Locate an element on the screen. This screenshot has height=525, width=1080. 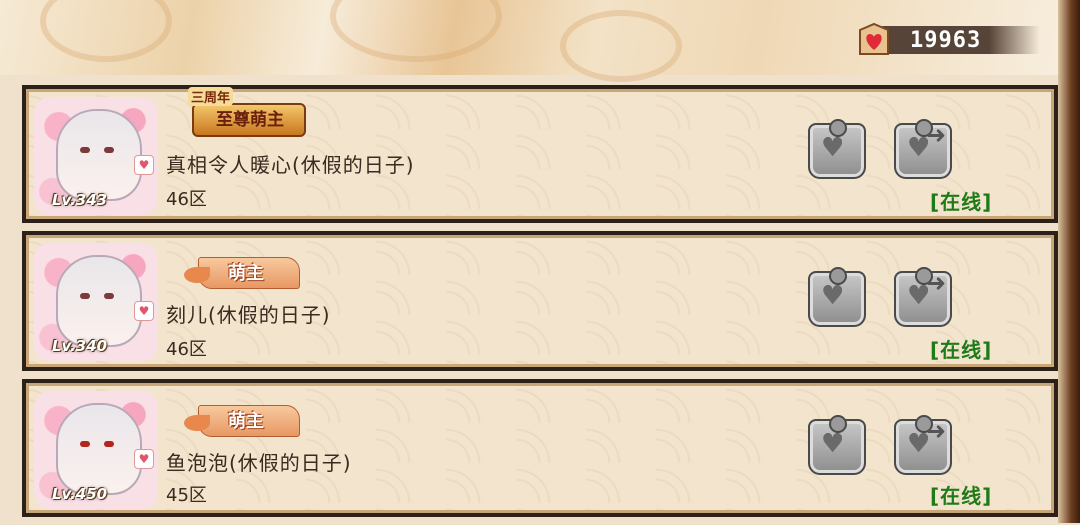
avatar: ♥ Lv.450 is located at coordinates (96, 450).